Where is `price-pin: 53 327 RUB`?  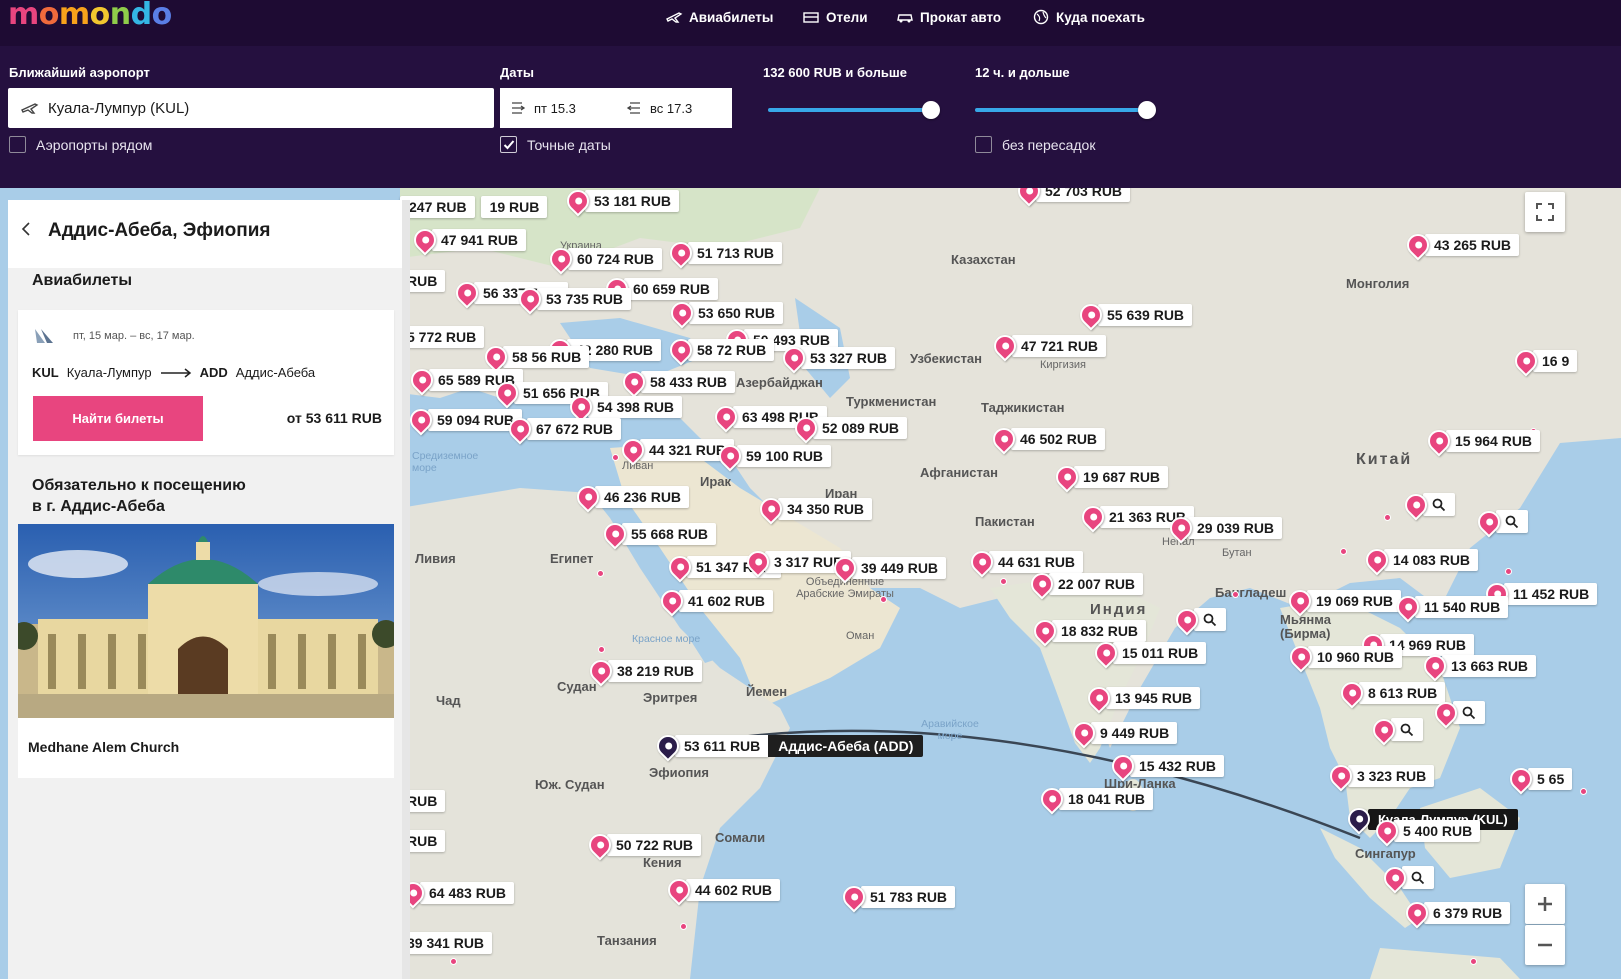 price-pin: 53 327 RUB is located at coordinates (837, 358).